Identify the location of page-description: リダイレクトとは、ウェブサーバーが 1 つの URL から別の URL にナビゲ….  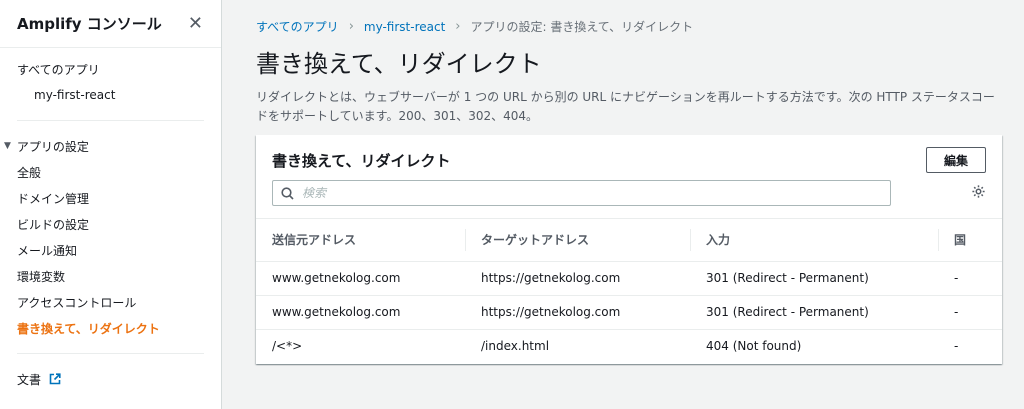
(625, 106).